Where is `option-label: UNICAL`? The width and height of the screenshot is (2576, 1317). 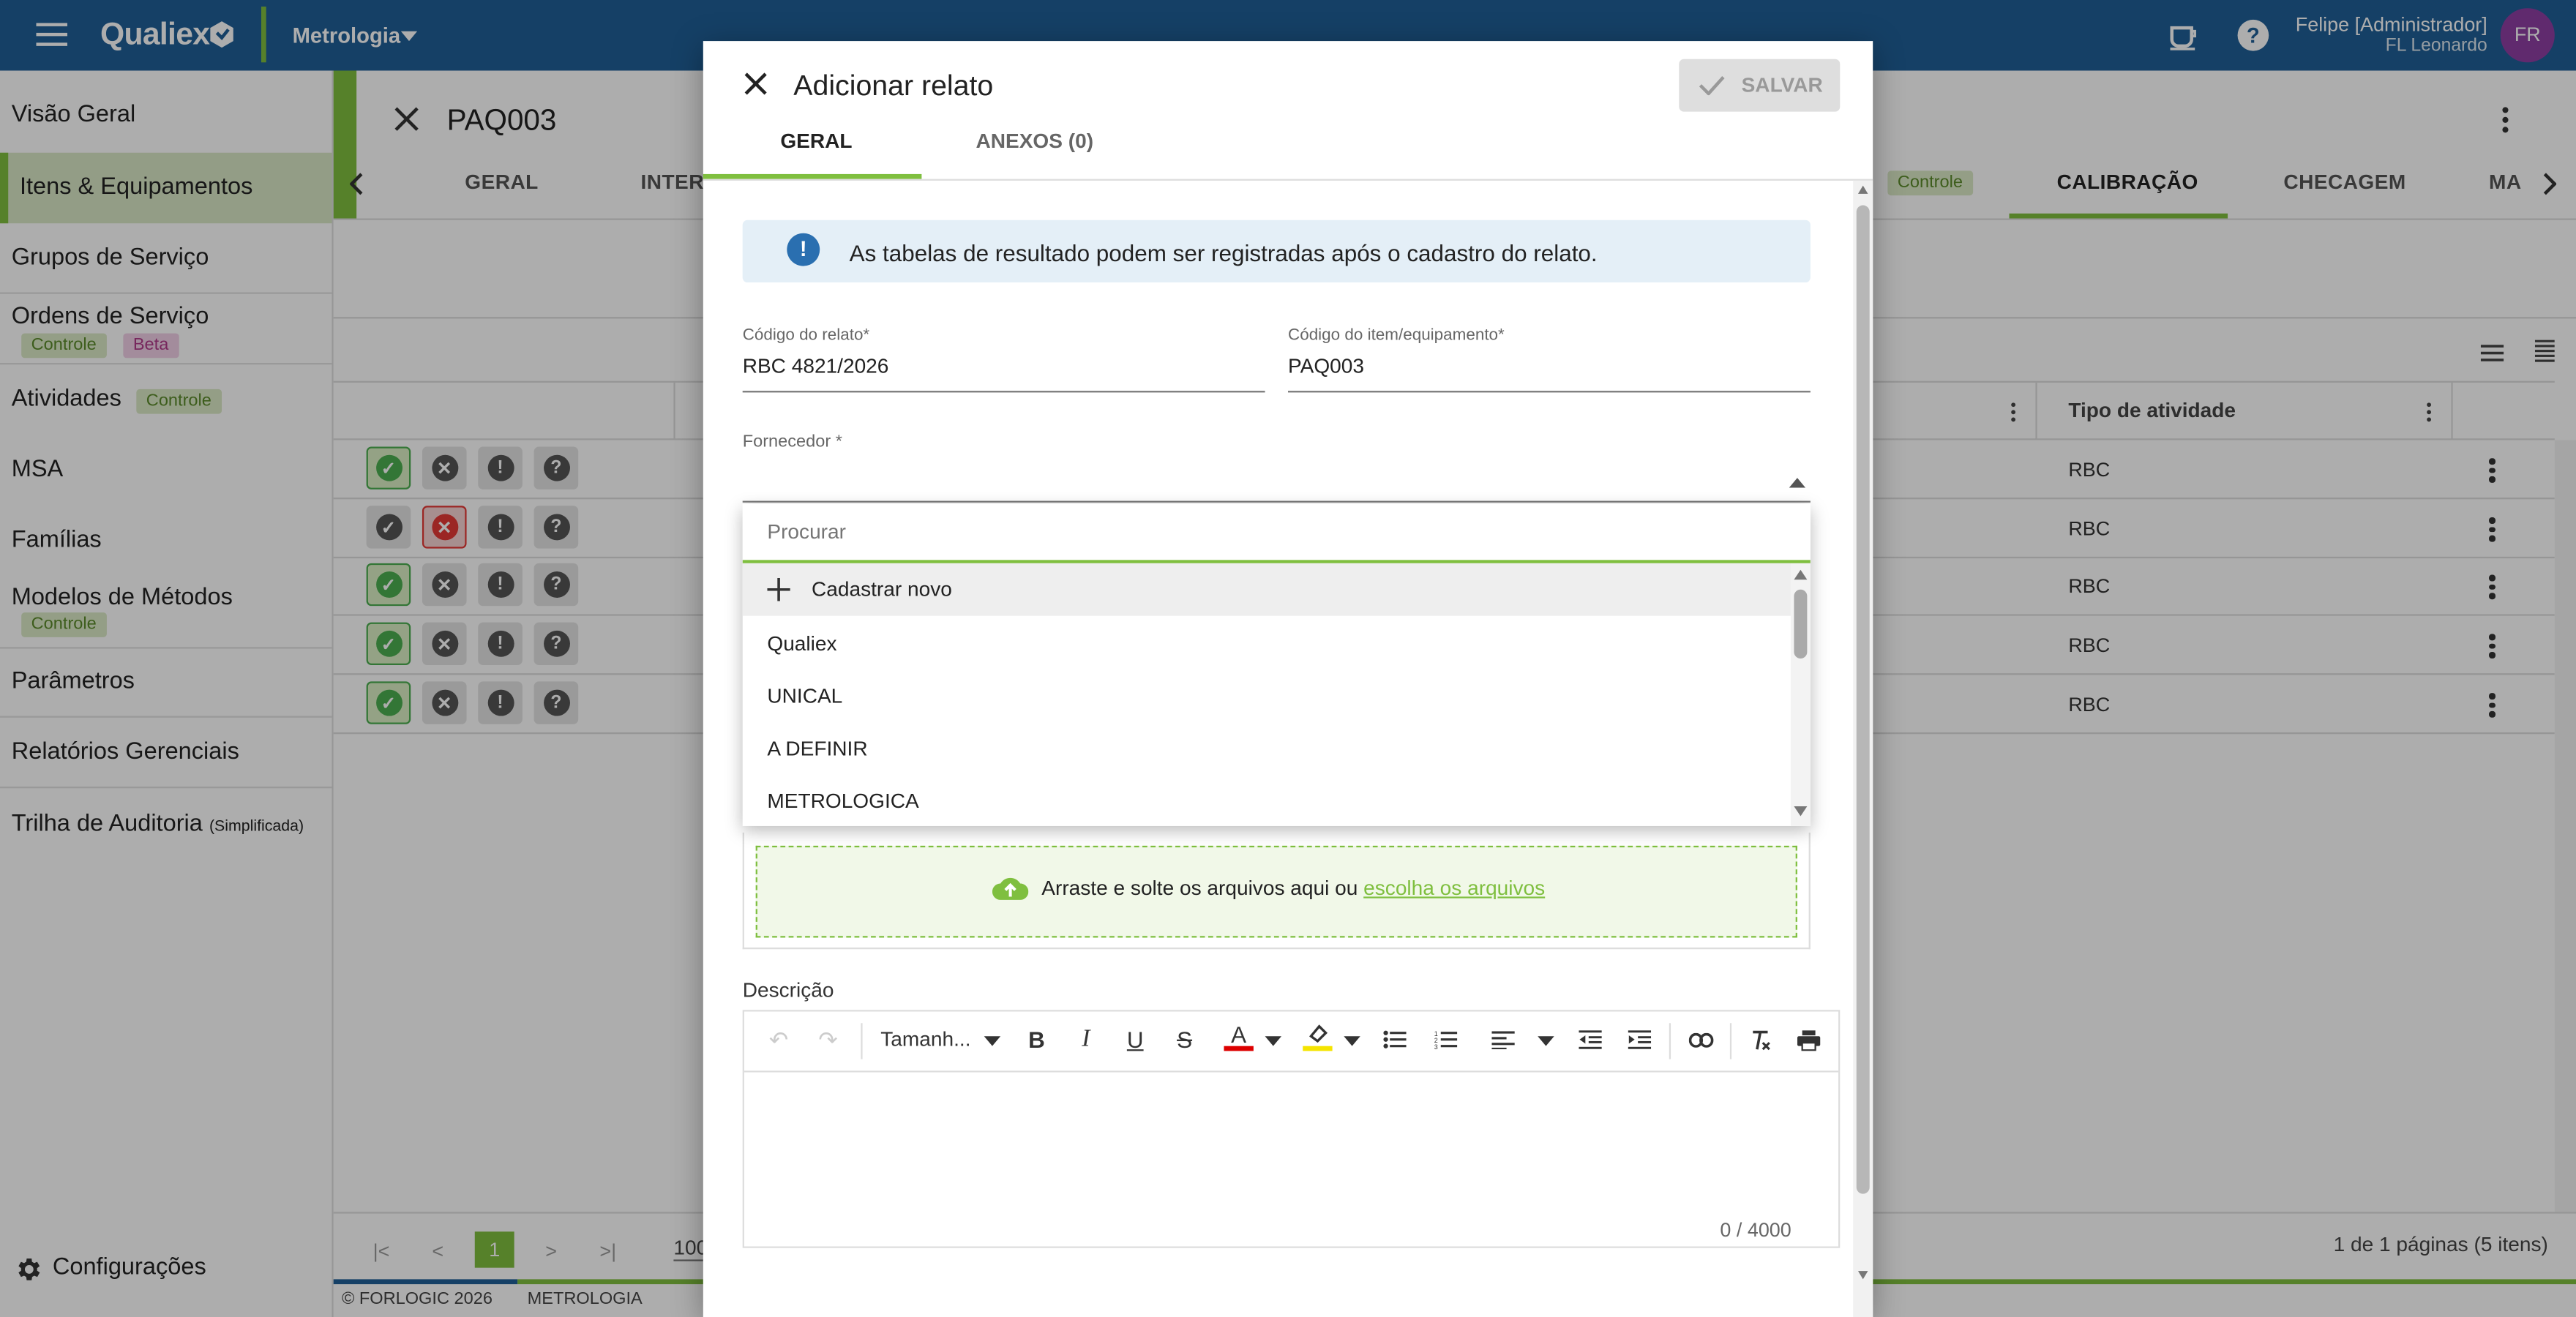
option-label: UNICAL is located at coordinates (805, 696).